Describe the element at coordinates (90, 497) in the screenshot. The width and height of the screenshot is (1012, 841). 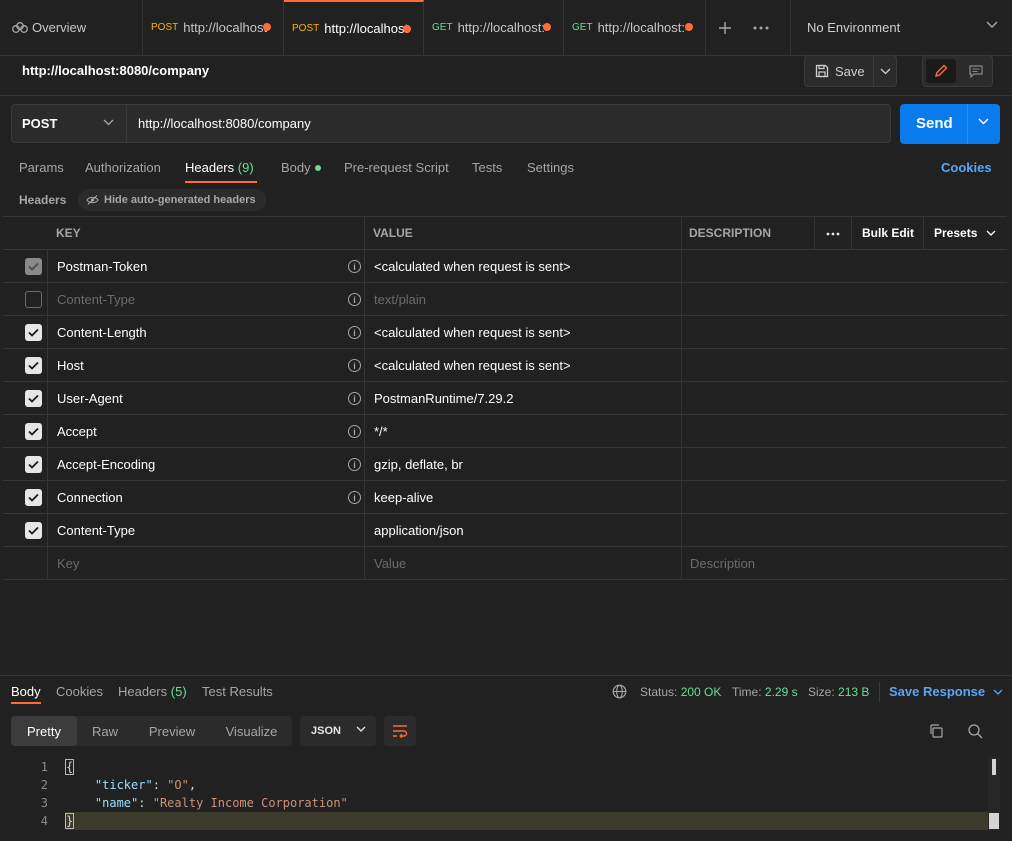
I see `header-key: Connection` at that location.